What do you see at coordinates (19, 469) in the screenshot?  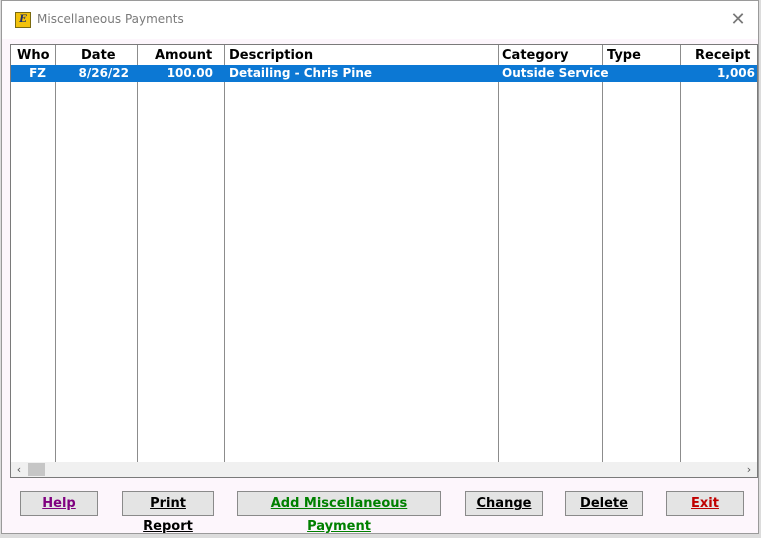 I see `scroll-left-icon: ‹` at bounding box center [19, 469].